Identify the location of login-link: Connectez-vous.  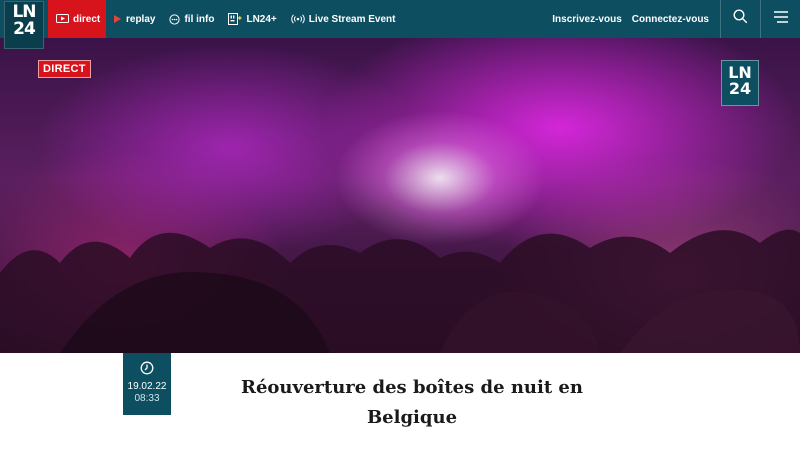
(670, 19).